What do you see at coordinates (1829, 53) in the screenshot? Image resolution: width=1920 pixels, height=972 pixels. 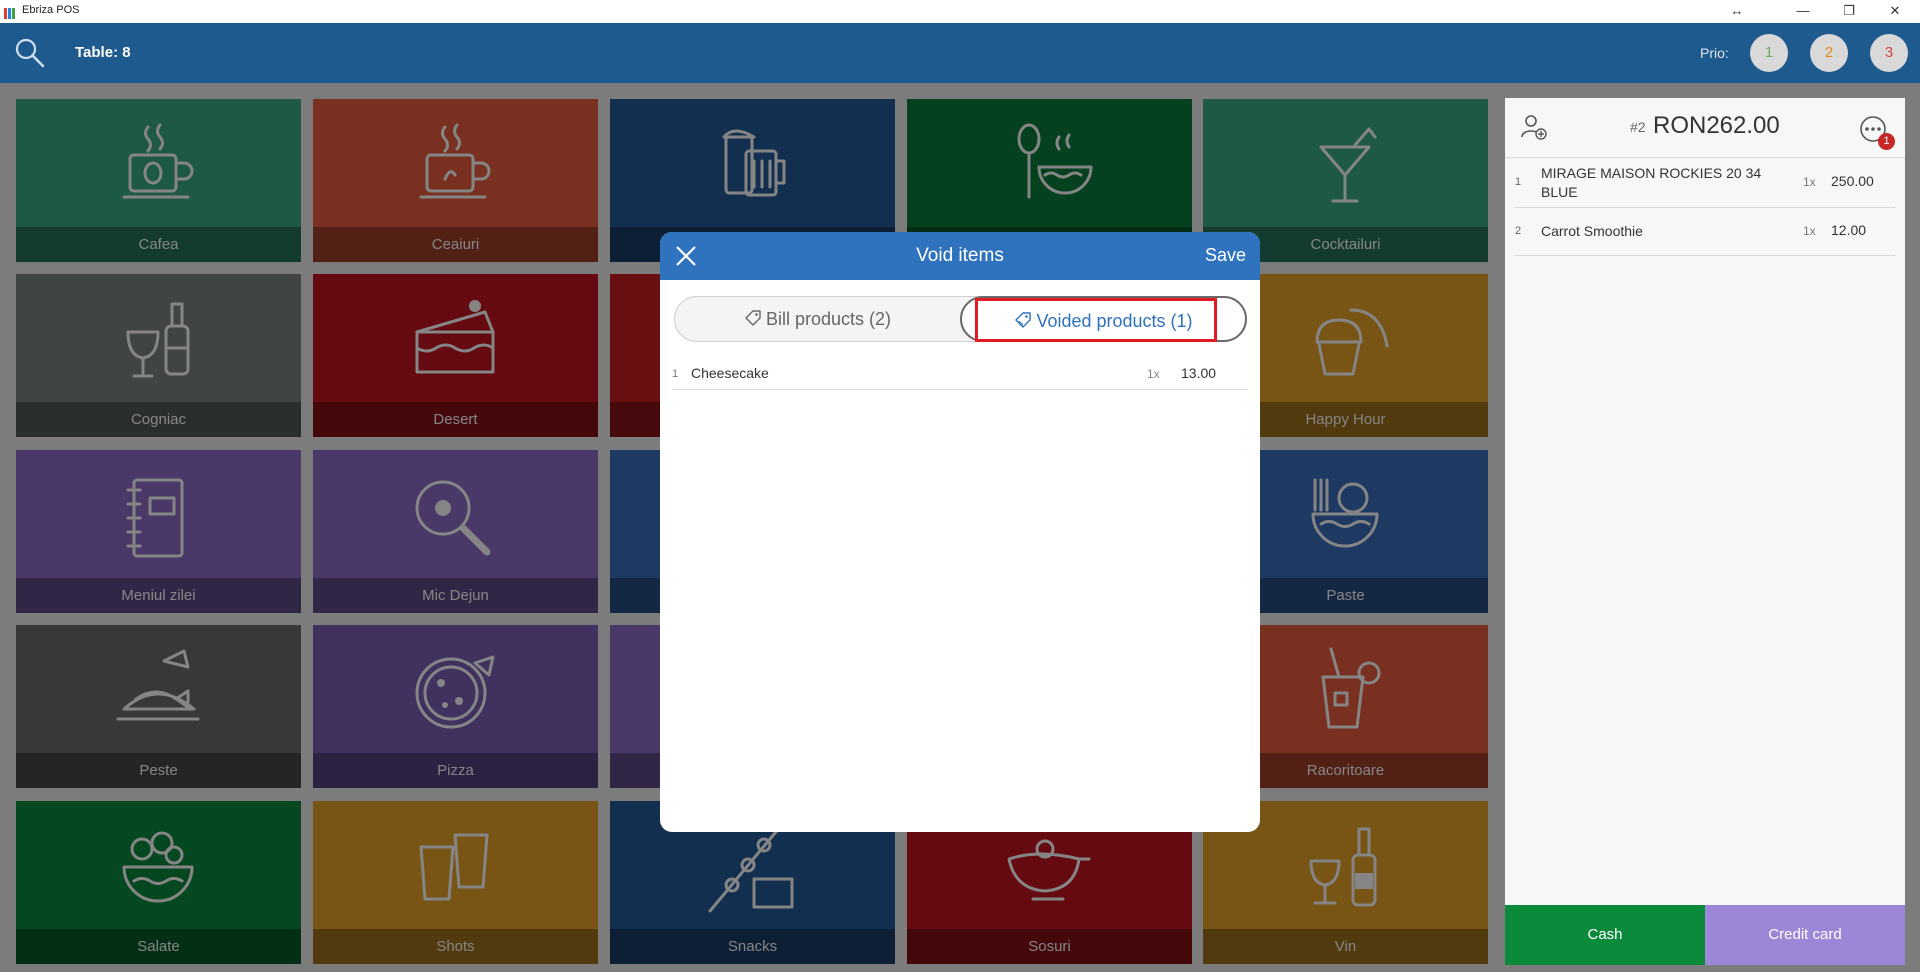 I see `prio-2-button: 2` at bounding box center [1829, 53].